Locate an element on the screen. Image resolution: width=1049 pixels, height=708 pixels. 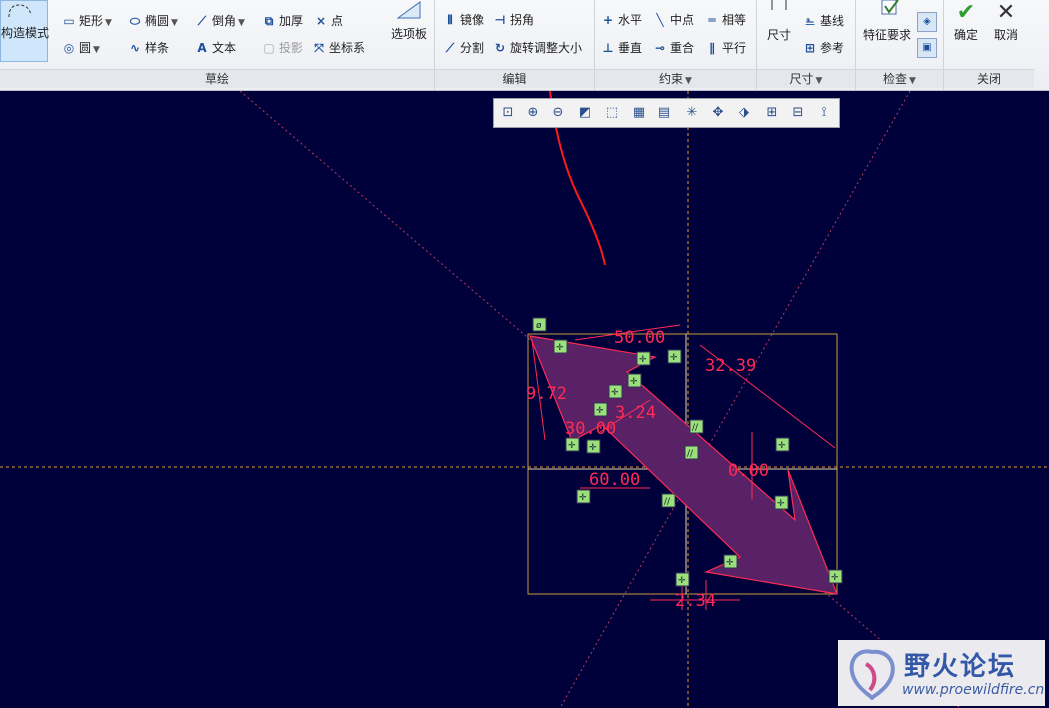
coincident-constraint-button: ⊸ 重合 is located at coordinates (673, 48).